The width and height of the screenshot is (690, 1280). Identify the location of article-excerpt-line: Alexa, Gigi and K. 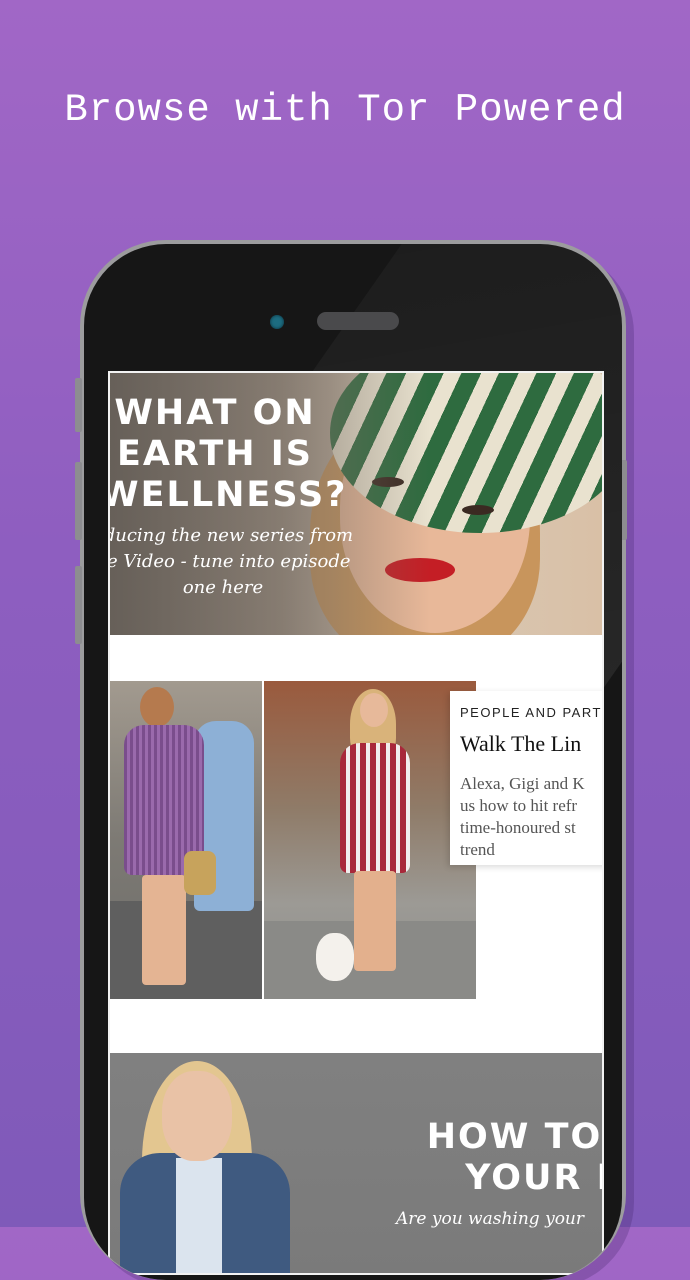
(522, 783).